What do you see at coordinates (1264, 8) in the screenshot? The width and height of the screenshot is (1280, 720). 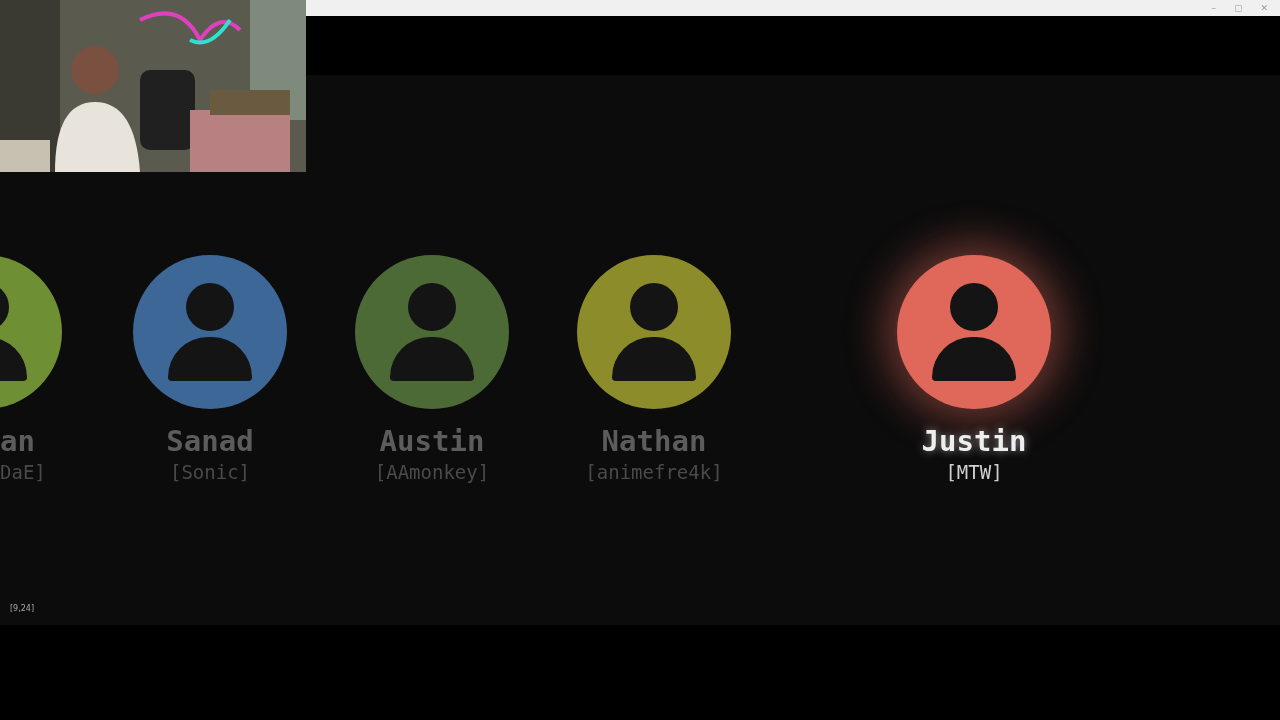 I see `window-control: ✕` at bounding box center [1264, 8].